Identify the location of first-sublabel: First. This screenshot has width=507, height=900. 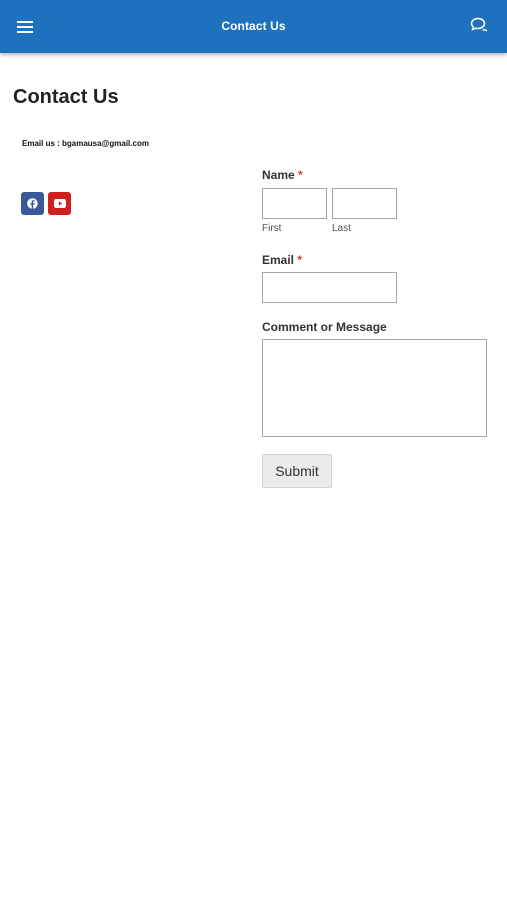
(272, 228).